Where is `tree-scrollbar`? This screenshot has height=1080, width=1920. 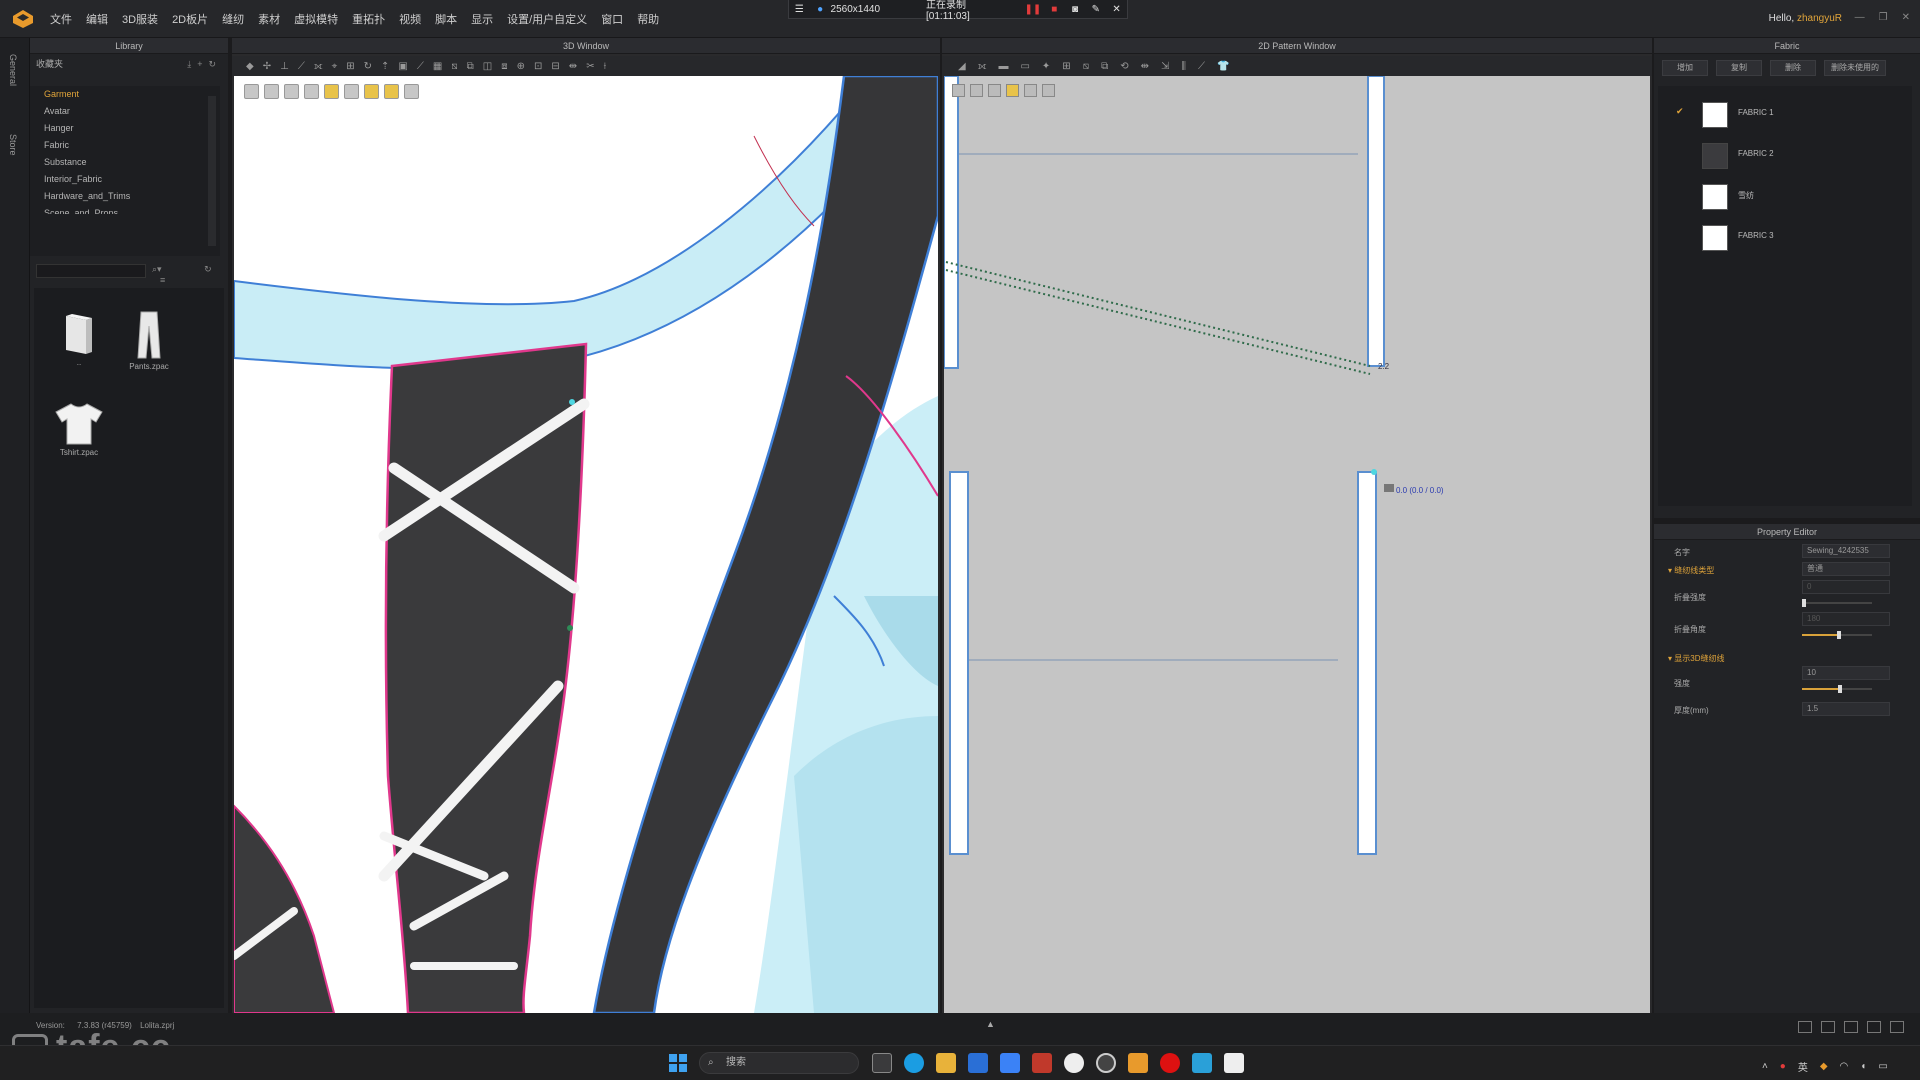 tree-scrollbar is located at coordinates (212, 171).